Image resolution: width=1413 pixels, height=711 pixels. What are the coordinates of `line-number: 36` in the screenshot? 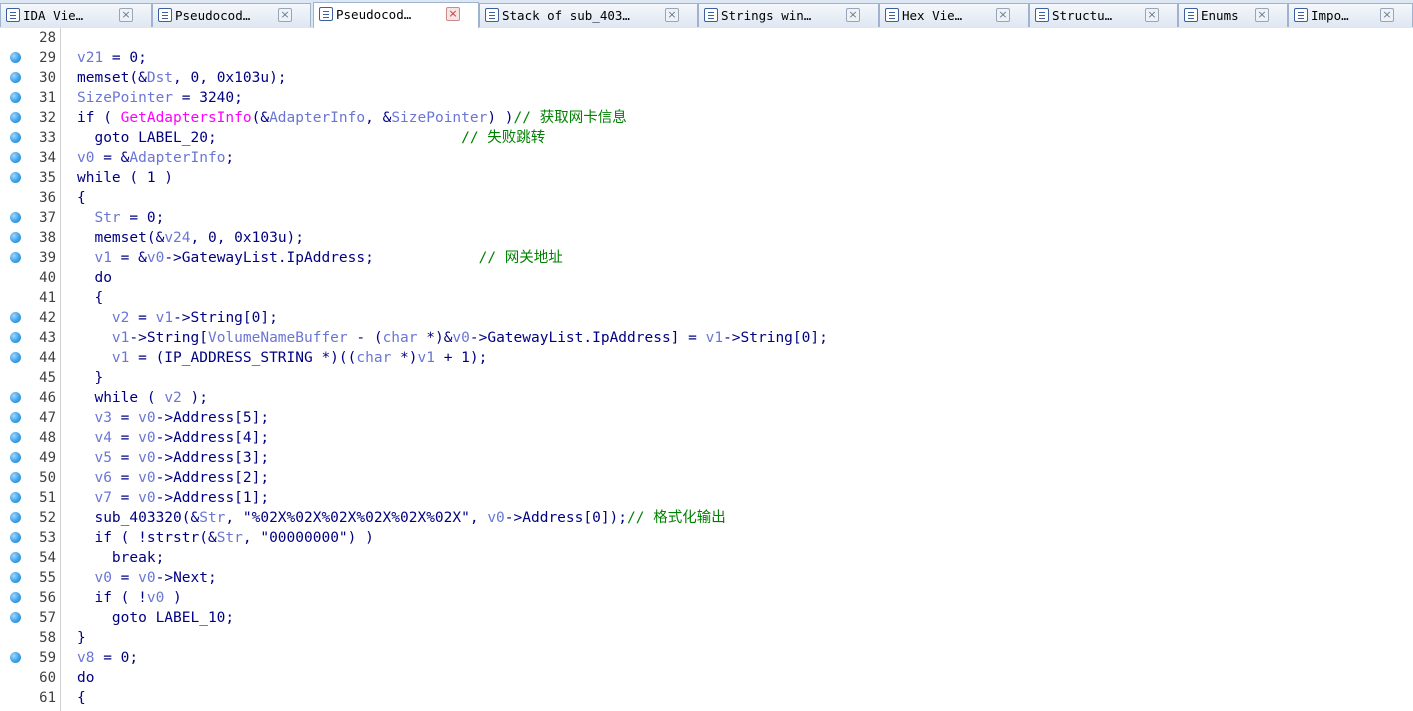 It's located at (47, 198).